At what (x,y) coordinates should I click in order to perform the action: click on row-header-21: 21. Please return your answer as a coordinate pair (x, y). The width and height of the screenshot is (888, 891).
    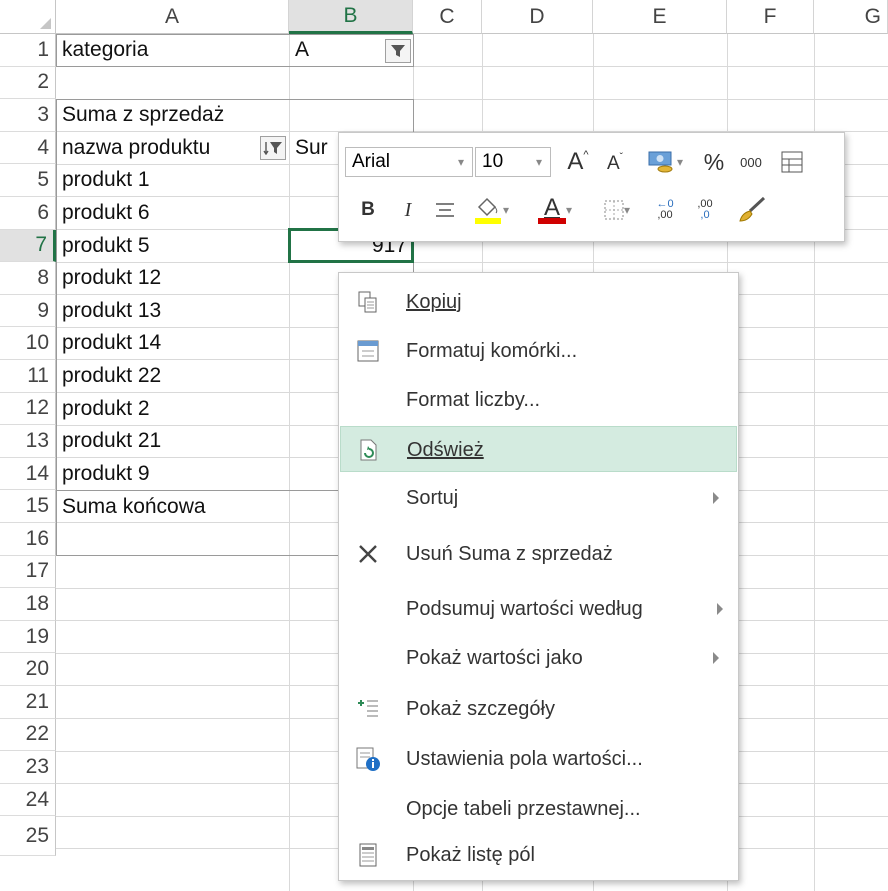
    Looking at the image, I should click on (28, 702).